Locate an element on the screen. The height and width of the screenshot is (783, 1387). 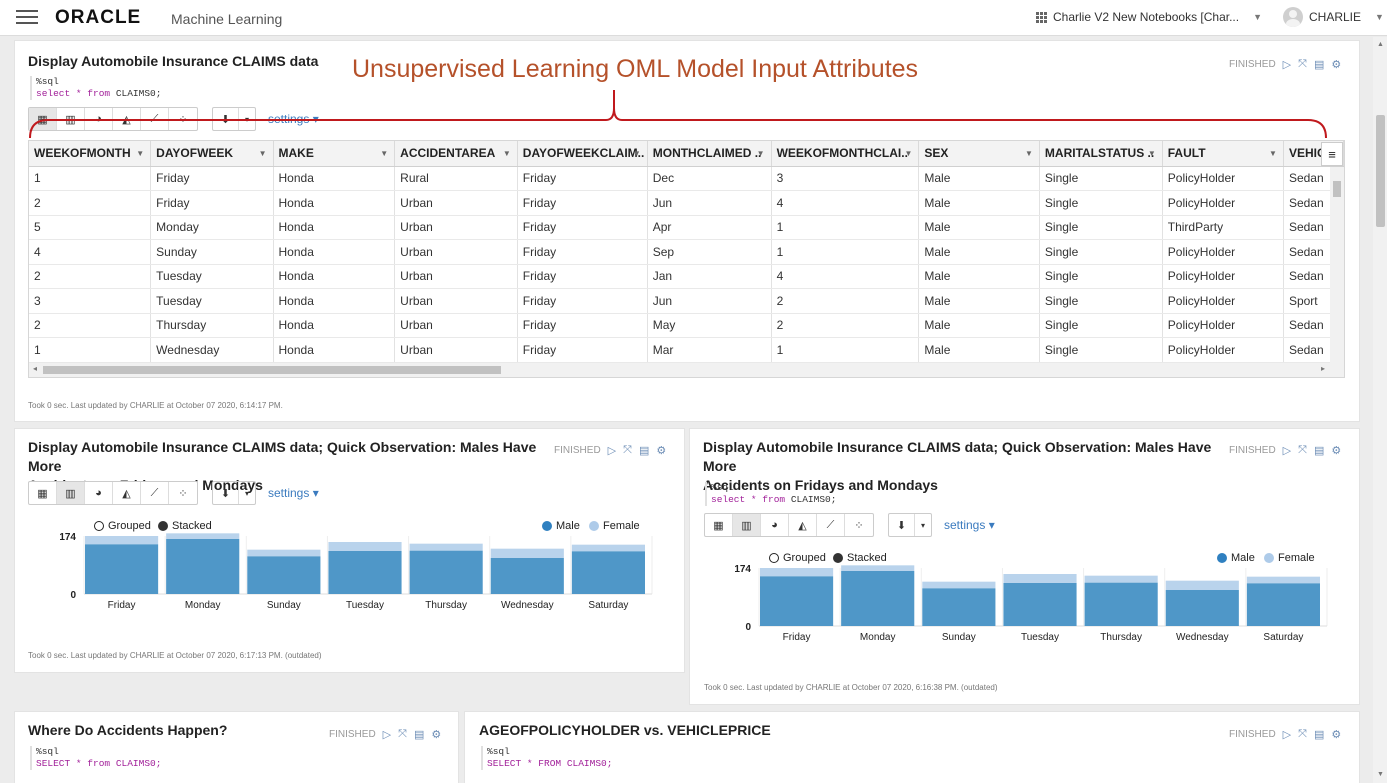
project-selector: Charlie V2 New Notebooks [Char... ▼ is located at coordinates (1149, 17).